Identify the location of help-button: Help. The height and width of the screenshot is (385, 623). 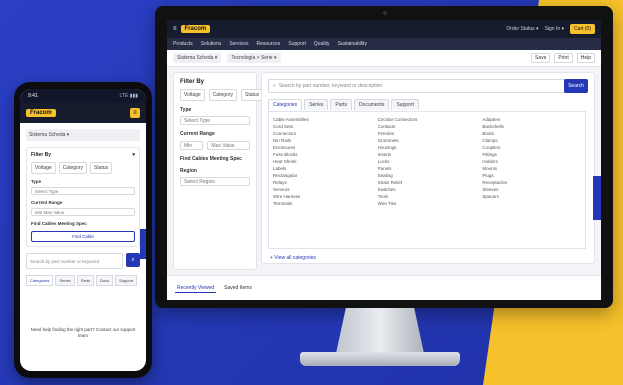
(585, 58).